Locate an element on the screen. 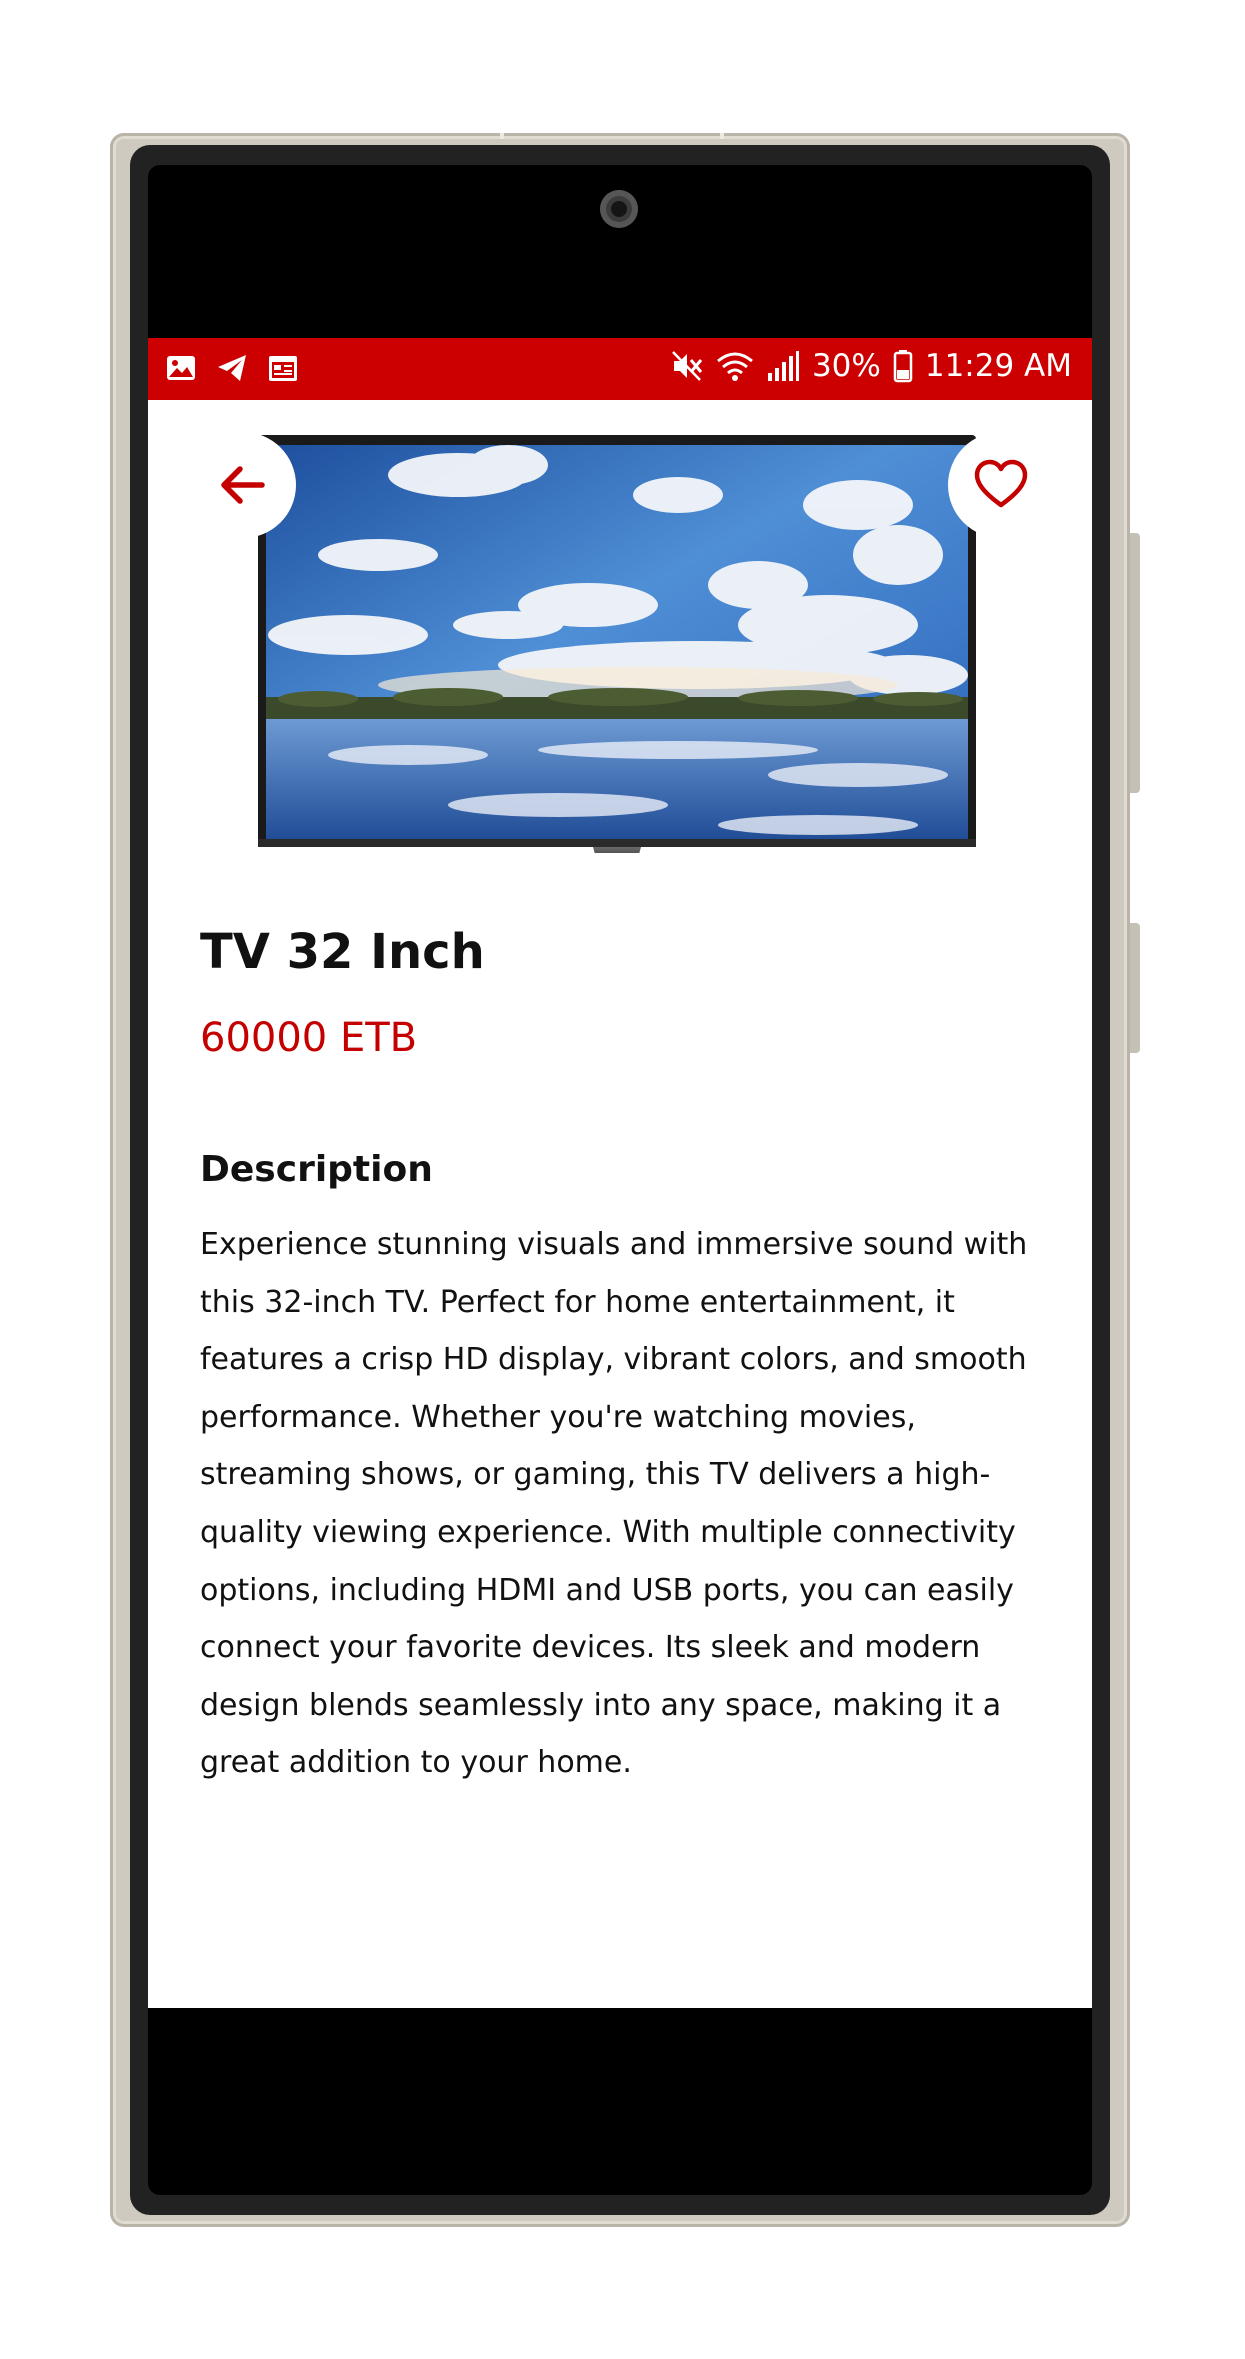 Image resolution: width=1245 pixels, height=2359 pixels. product-price: 60000 ETB is located at coordinates (309, 1038).